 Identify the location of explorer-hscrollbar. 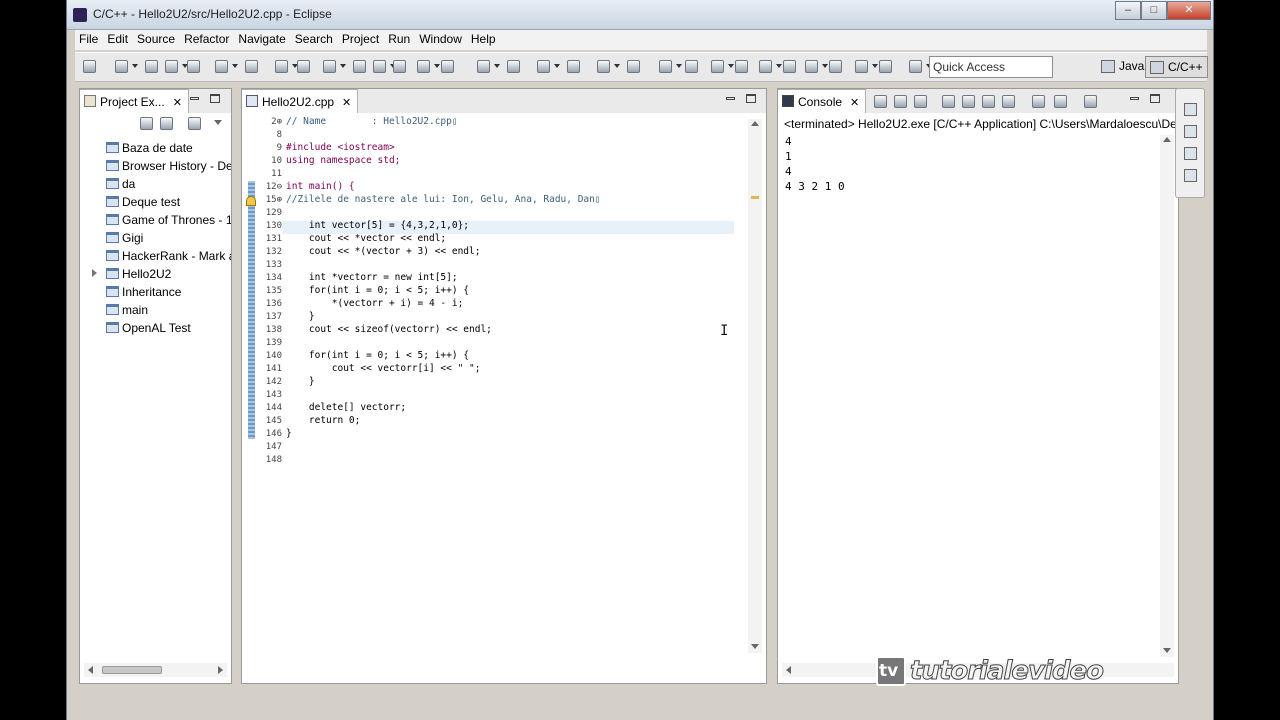
(155, 670).